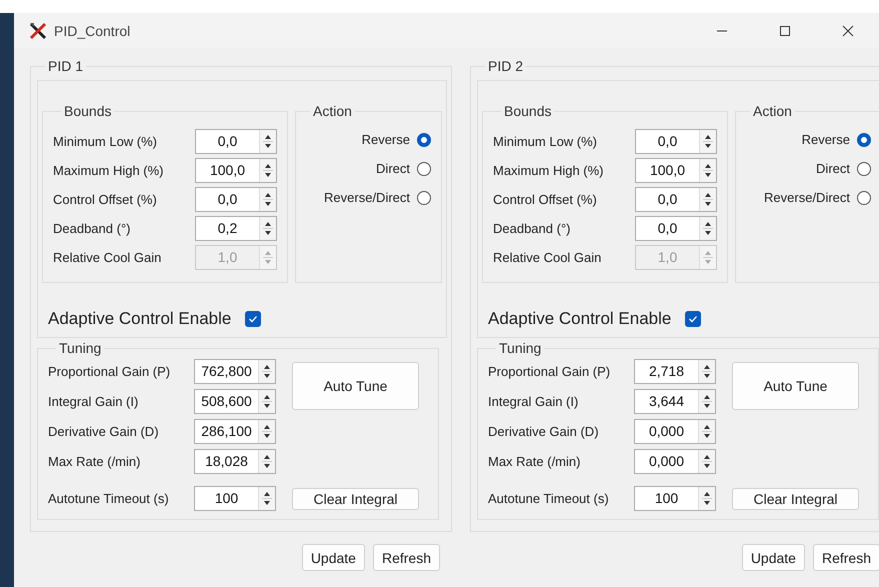 This screenshot has width=879, height=587. Describe the element at coordinates (38, 30) in the screenshot. I see `tools-icon` at that location.